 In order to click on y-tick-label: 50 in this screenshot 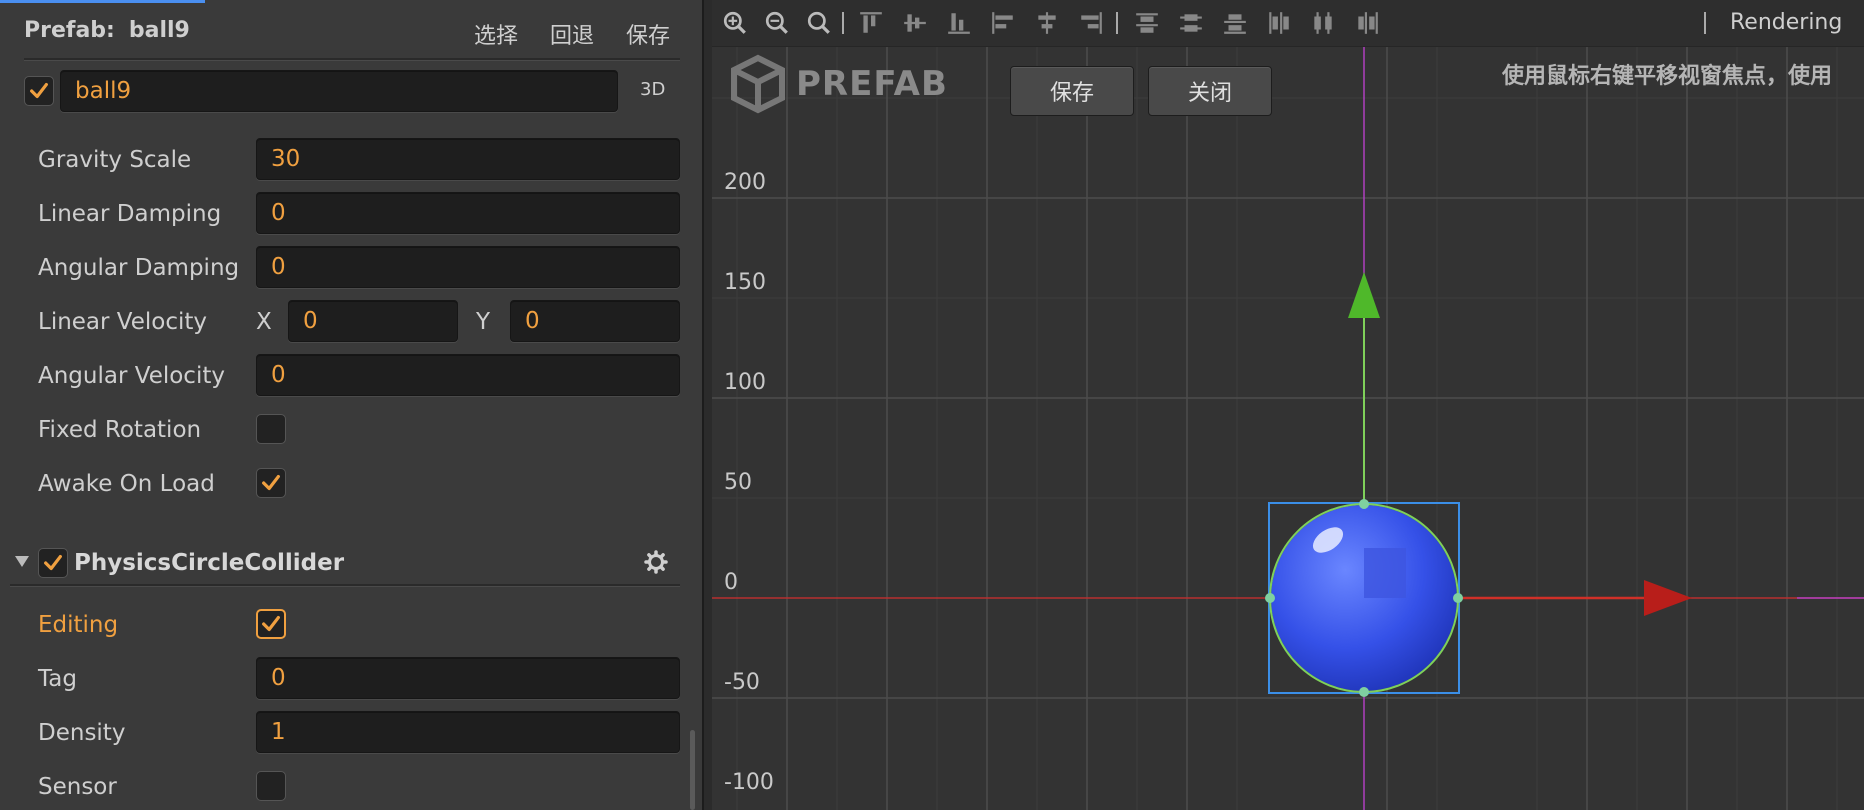, I will do `click(738, 482)`.